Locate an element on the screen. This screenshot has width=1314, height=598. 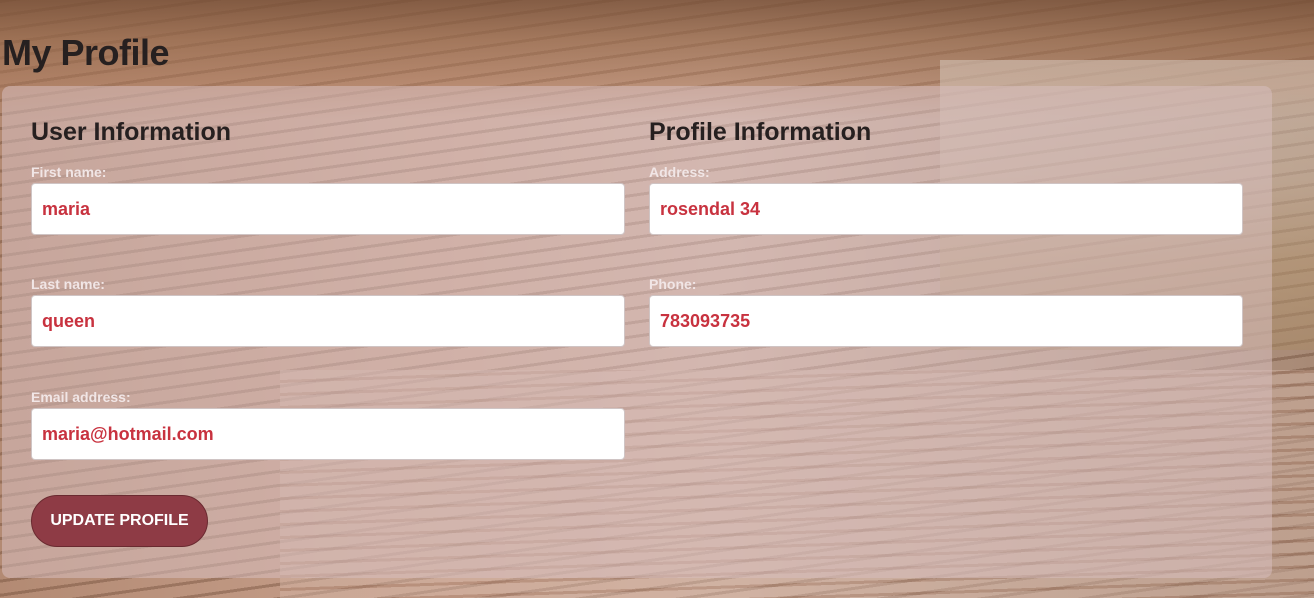
phone-input is located at coordinates (946, 321).